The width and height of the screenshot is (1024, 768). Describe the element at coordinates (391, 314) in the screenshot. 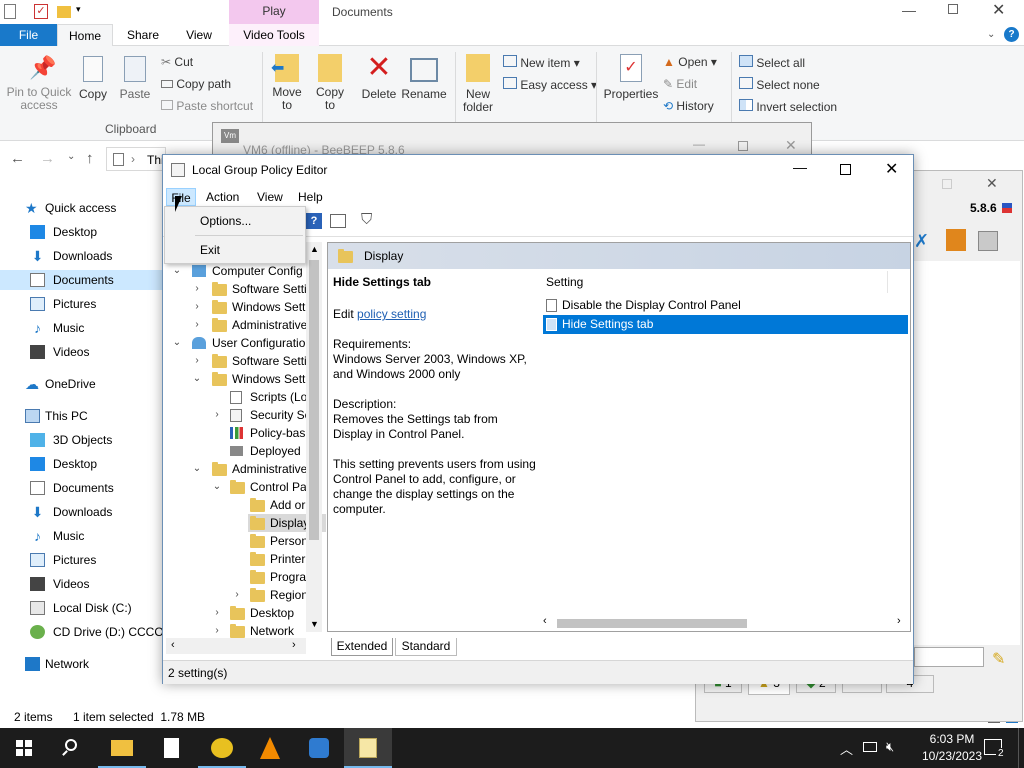

I see `policy-setting-link: policy setting` at that location.